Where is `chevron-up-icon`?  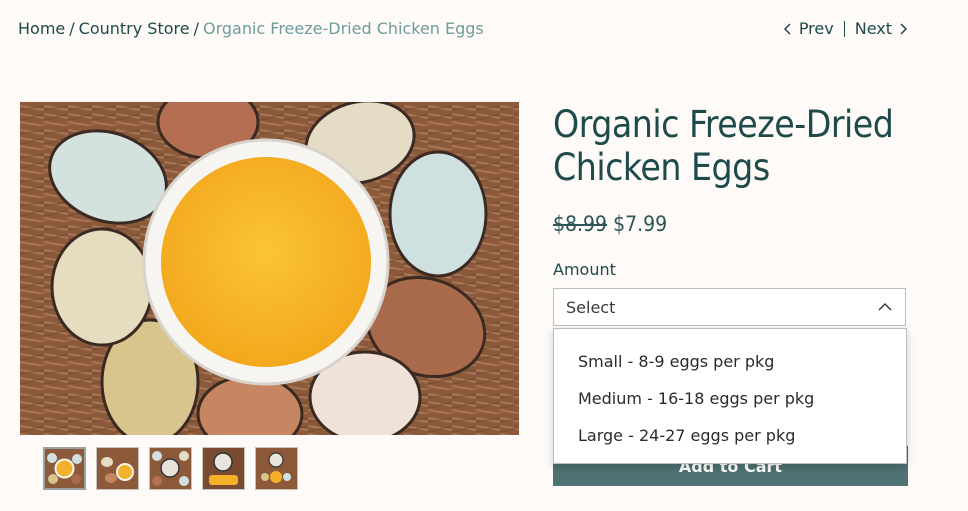
chevron-up-icon is located at coordinates (885, 307).